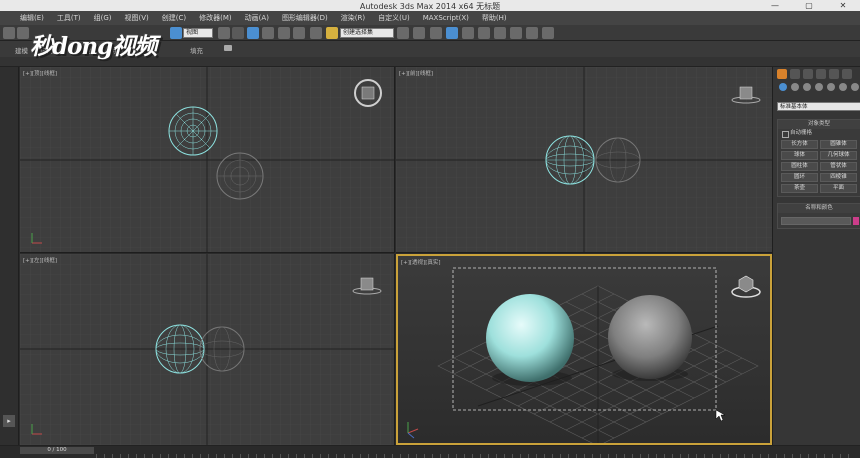  I want to click on render-icon, so click(548, 33).